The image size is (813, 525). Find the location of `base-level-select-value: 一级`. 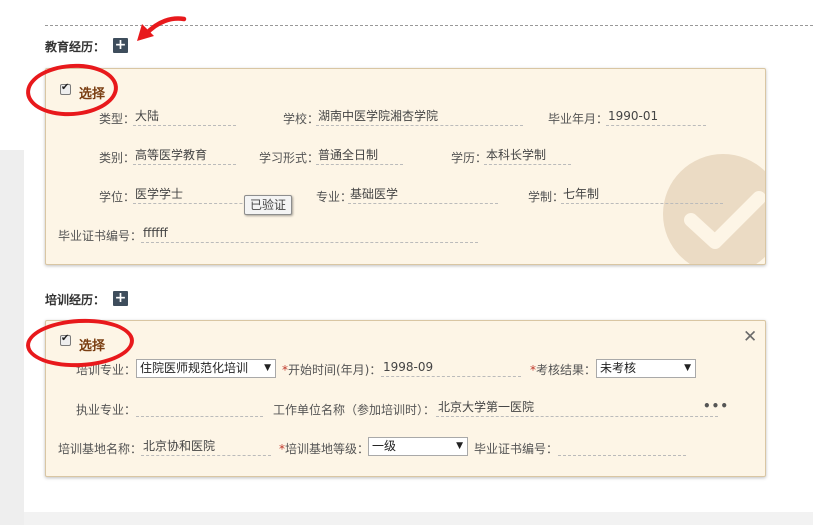

base-level-select-value: 一级 is located at coordinates (384, 446).